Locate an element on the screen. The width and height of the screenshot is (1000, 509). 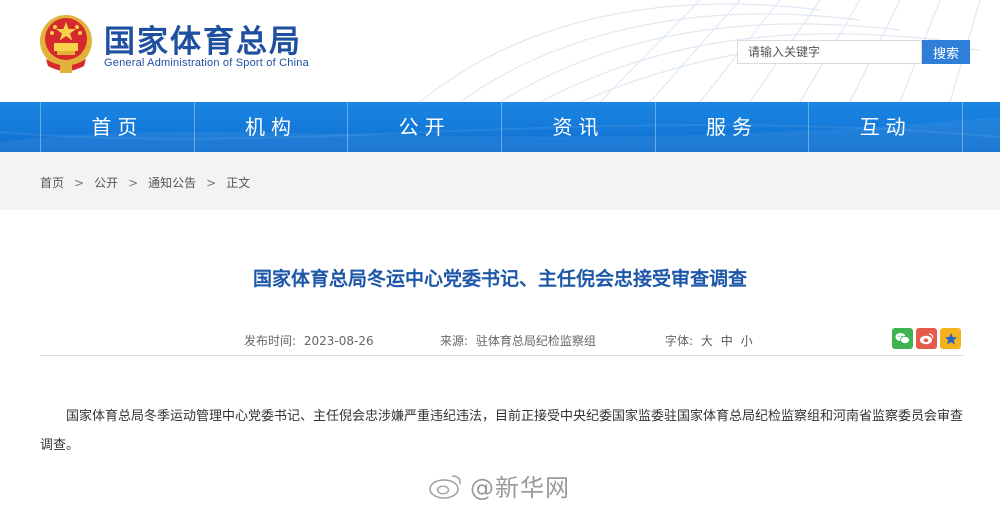
meta-divider is located at coordinates (501, 355).